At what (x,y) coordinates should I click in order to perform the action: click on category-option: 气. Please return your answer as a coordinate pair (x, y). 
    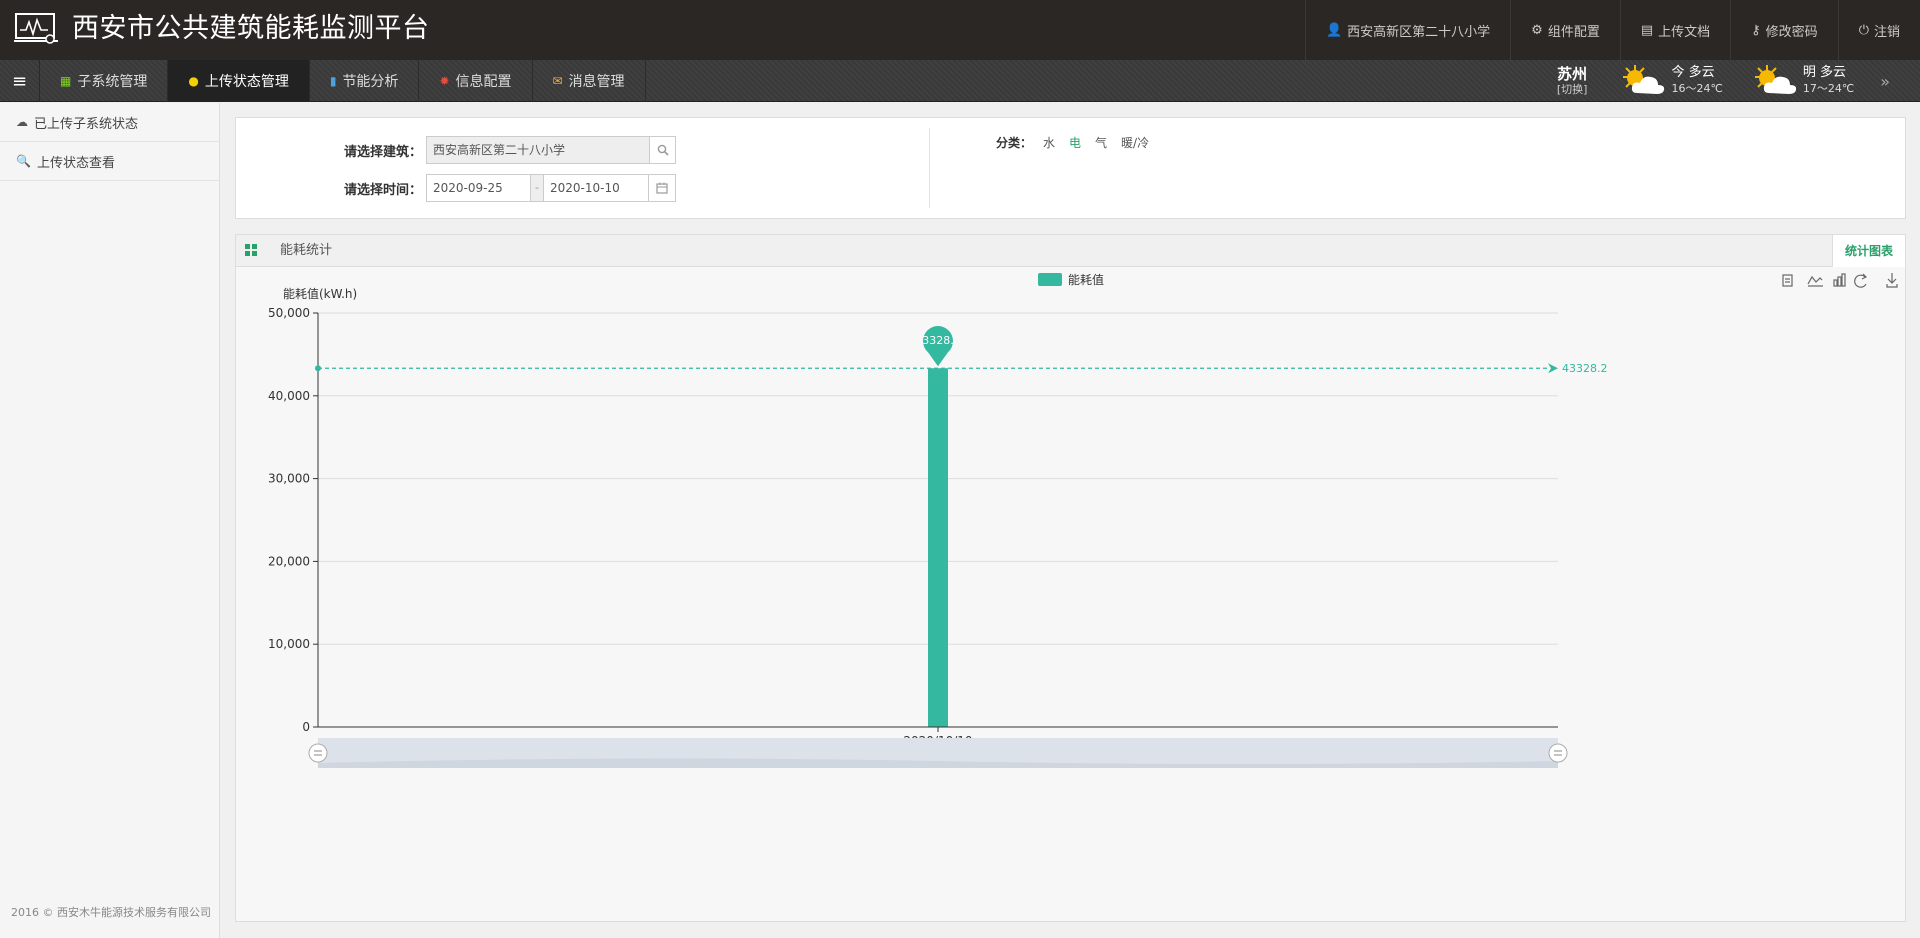
    Looking at the image, I should click on (1101, 142).